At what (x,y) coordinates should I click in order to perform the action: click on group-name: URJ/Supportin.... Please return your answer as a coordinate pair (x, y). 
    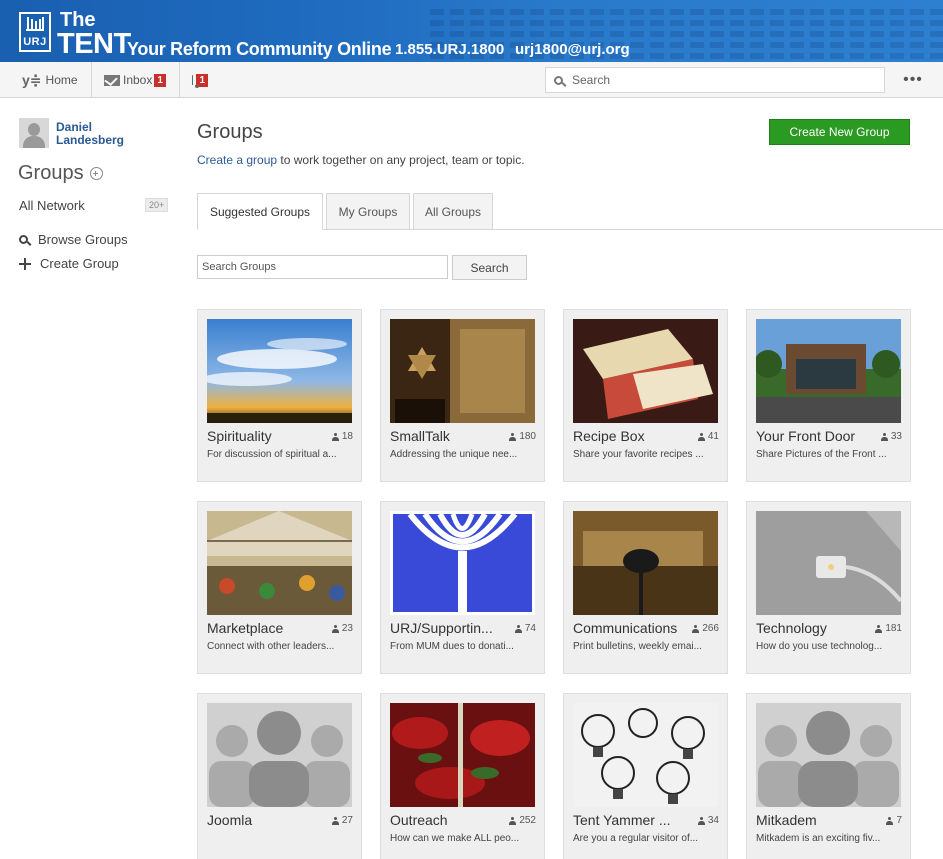
    Looking at the image, I should click on (446, 628).